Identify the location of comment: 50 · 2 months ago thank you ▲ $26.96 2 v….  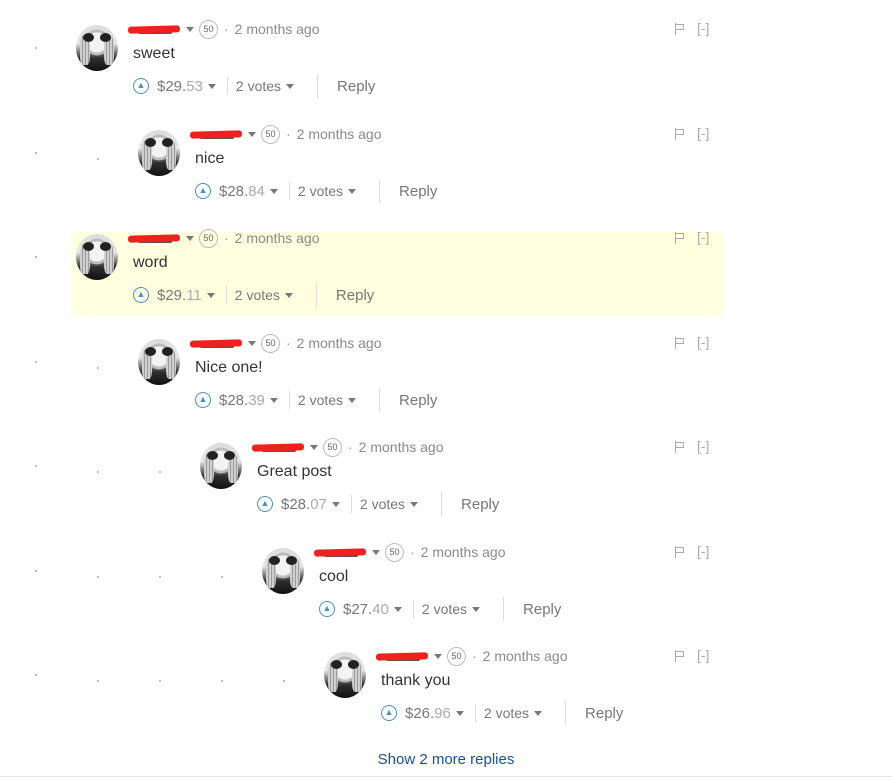
(446, 703).